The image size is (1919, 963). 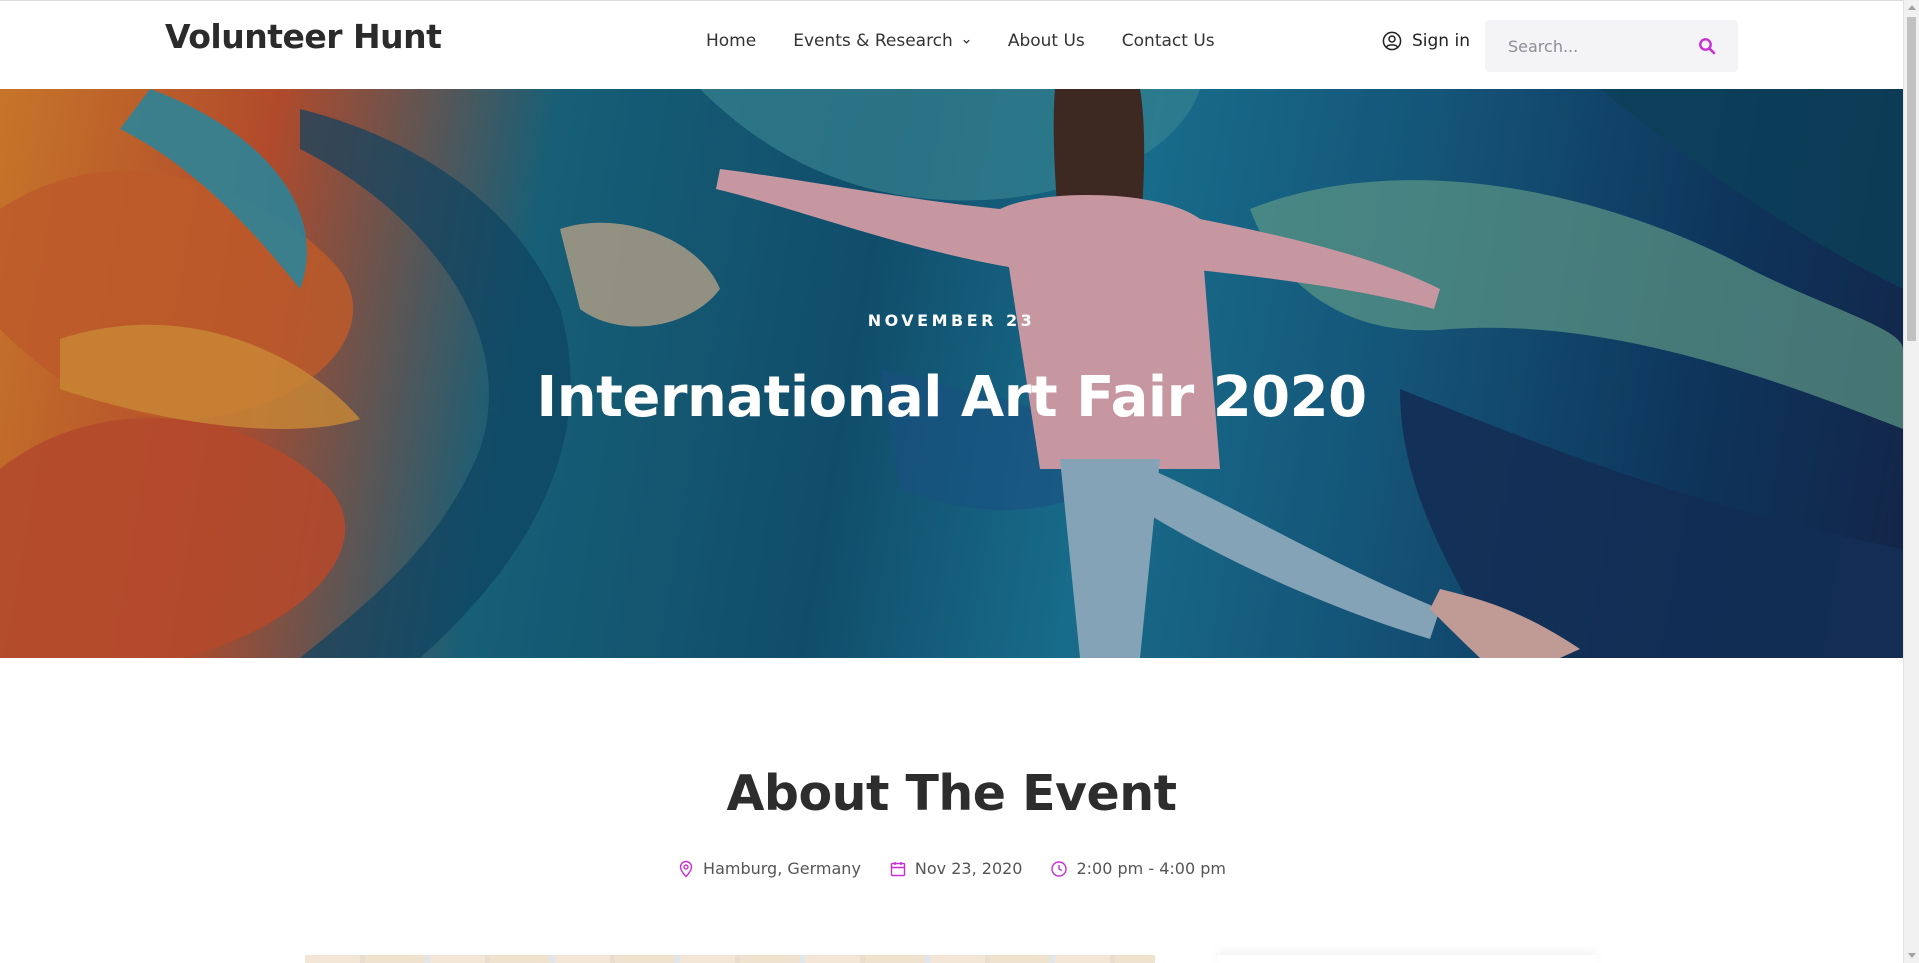 I want to click on signin-label: Sign in, so click(x=1441, y=41).